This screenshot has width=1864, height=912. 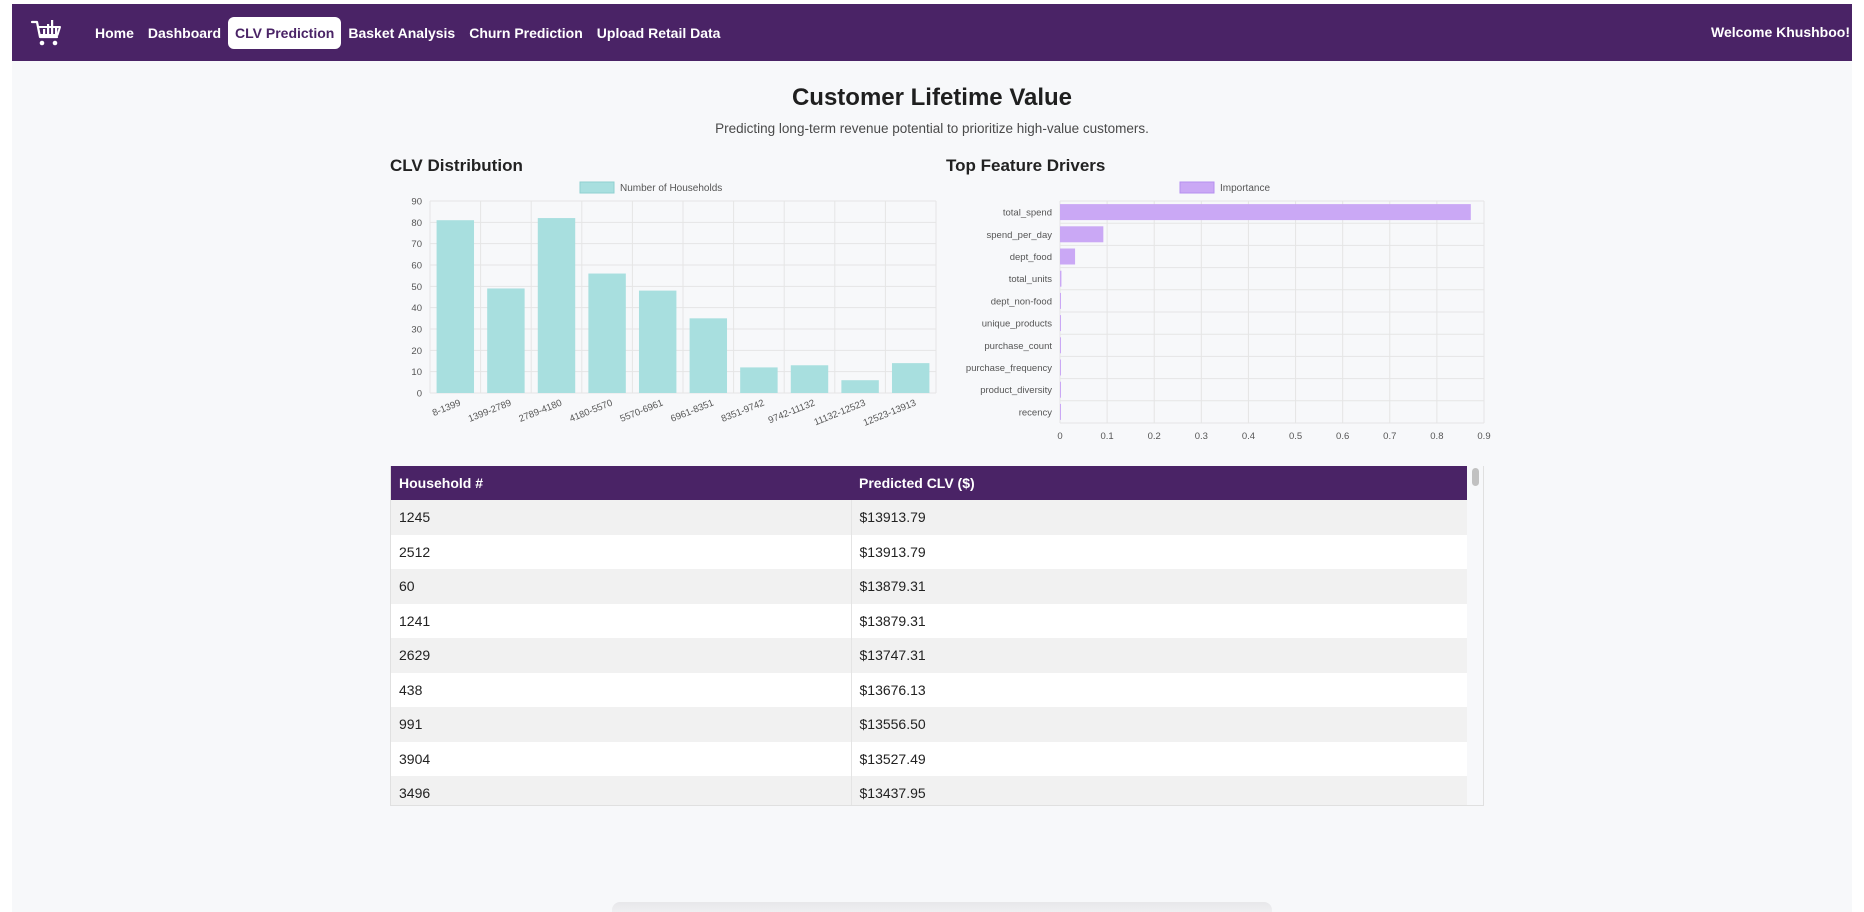 I want to click on table-row: 2629 $13747.31, so click(x=930, y=655).